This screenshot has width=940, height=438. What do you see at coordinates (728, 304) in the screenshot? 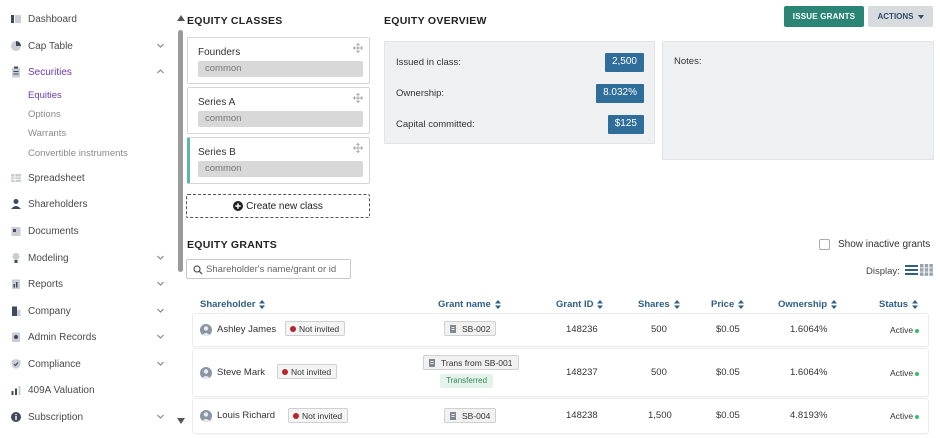
I see `column-header-price: Price` at bounding box center [728, 304].